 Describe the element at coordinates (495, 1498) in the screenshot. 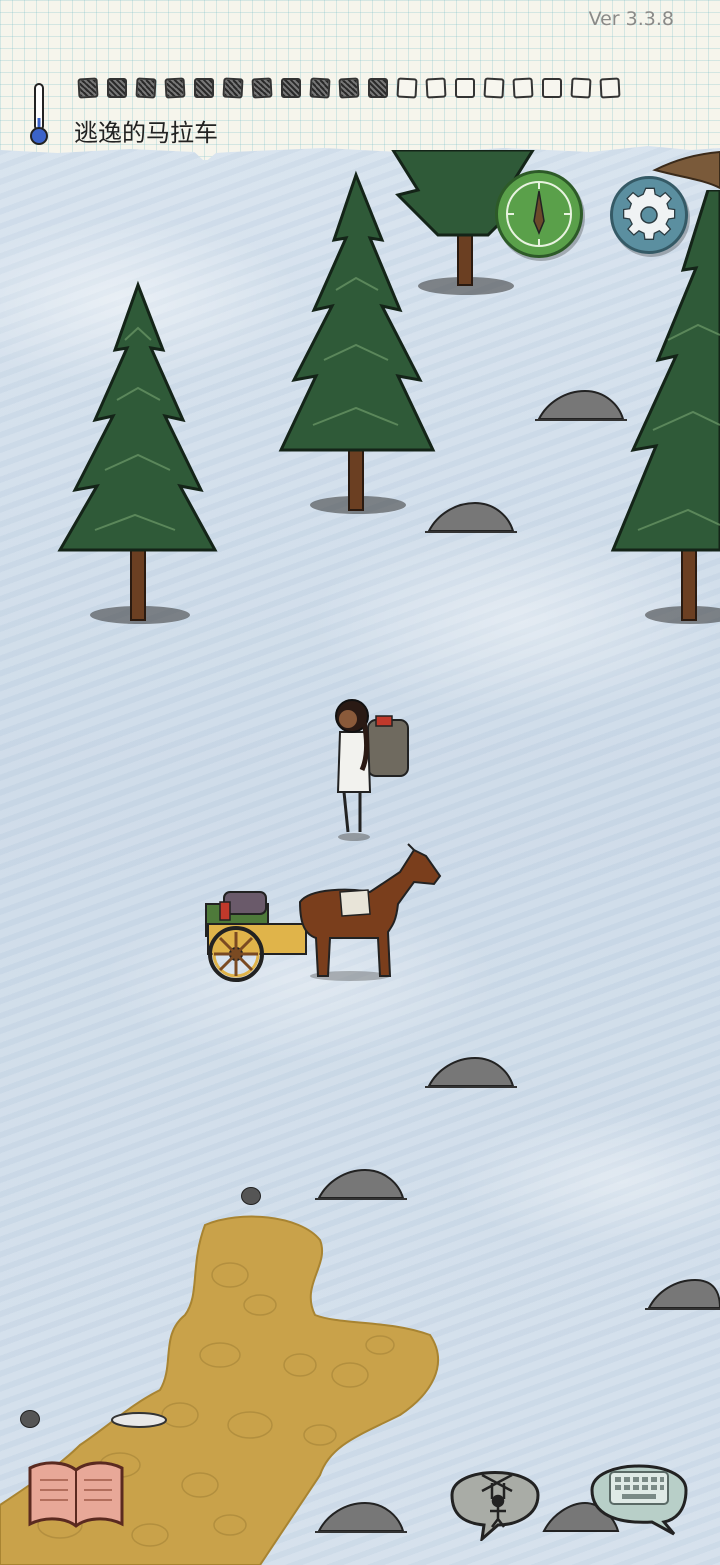

I see `puppet-button` at that location.